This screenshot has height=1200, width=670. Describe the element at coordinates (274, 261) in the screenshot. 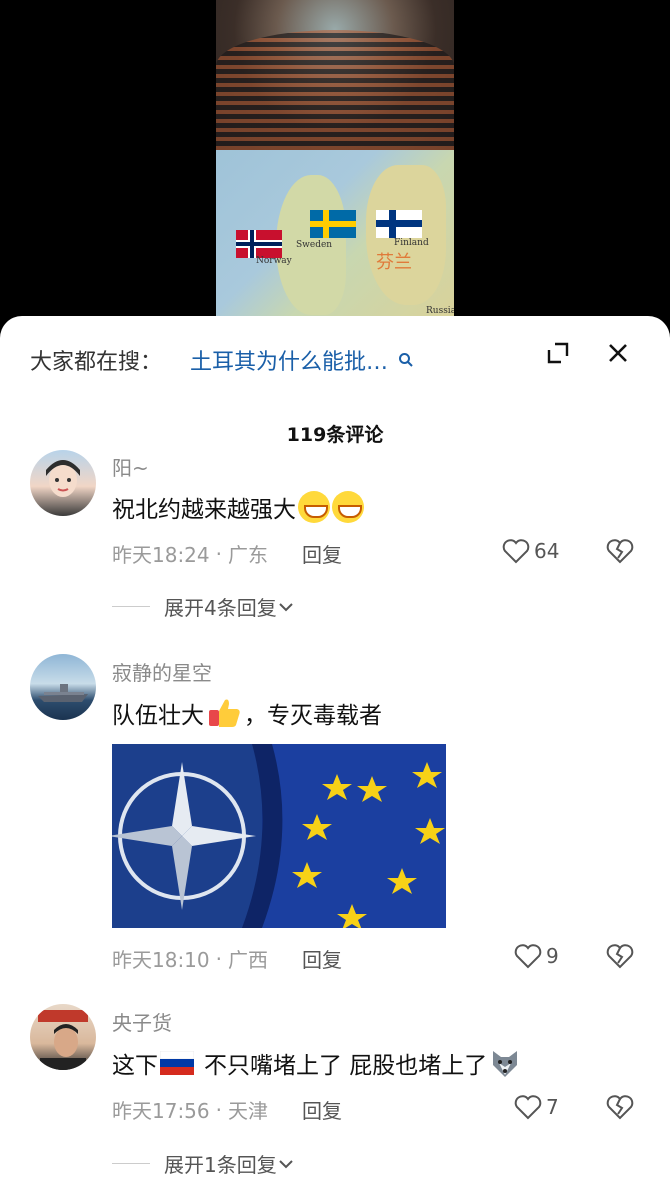

I see `map-label-norway: Norway` at that location.